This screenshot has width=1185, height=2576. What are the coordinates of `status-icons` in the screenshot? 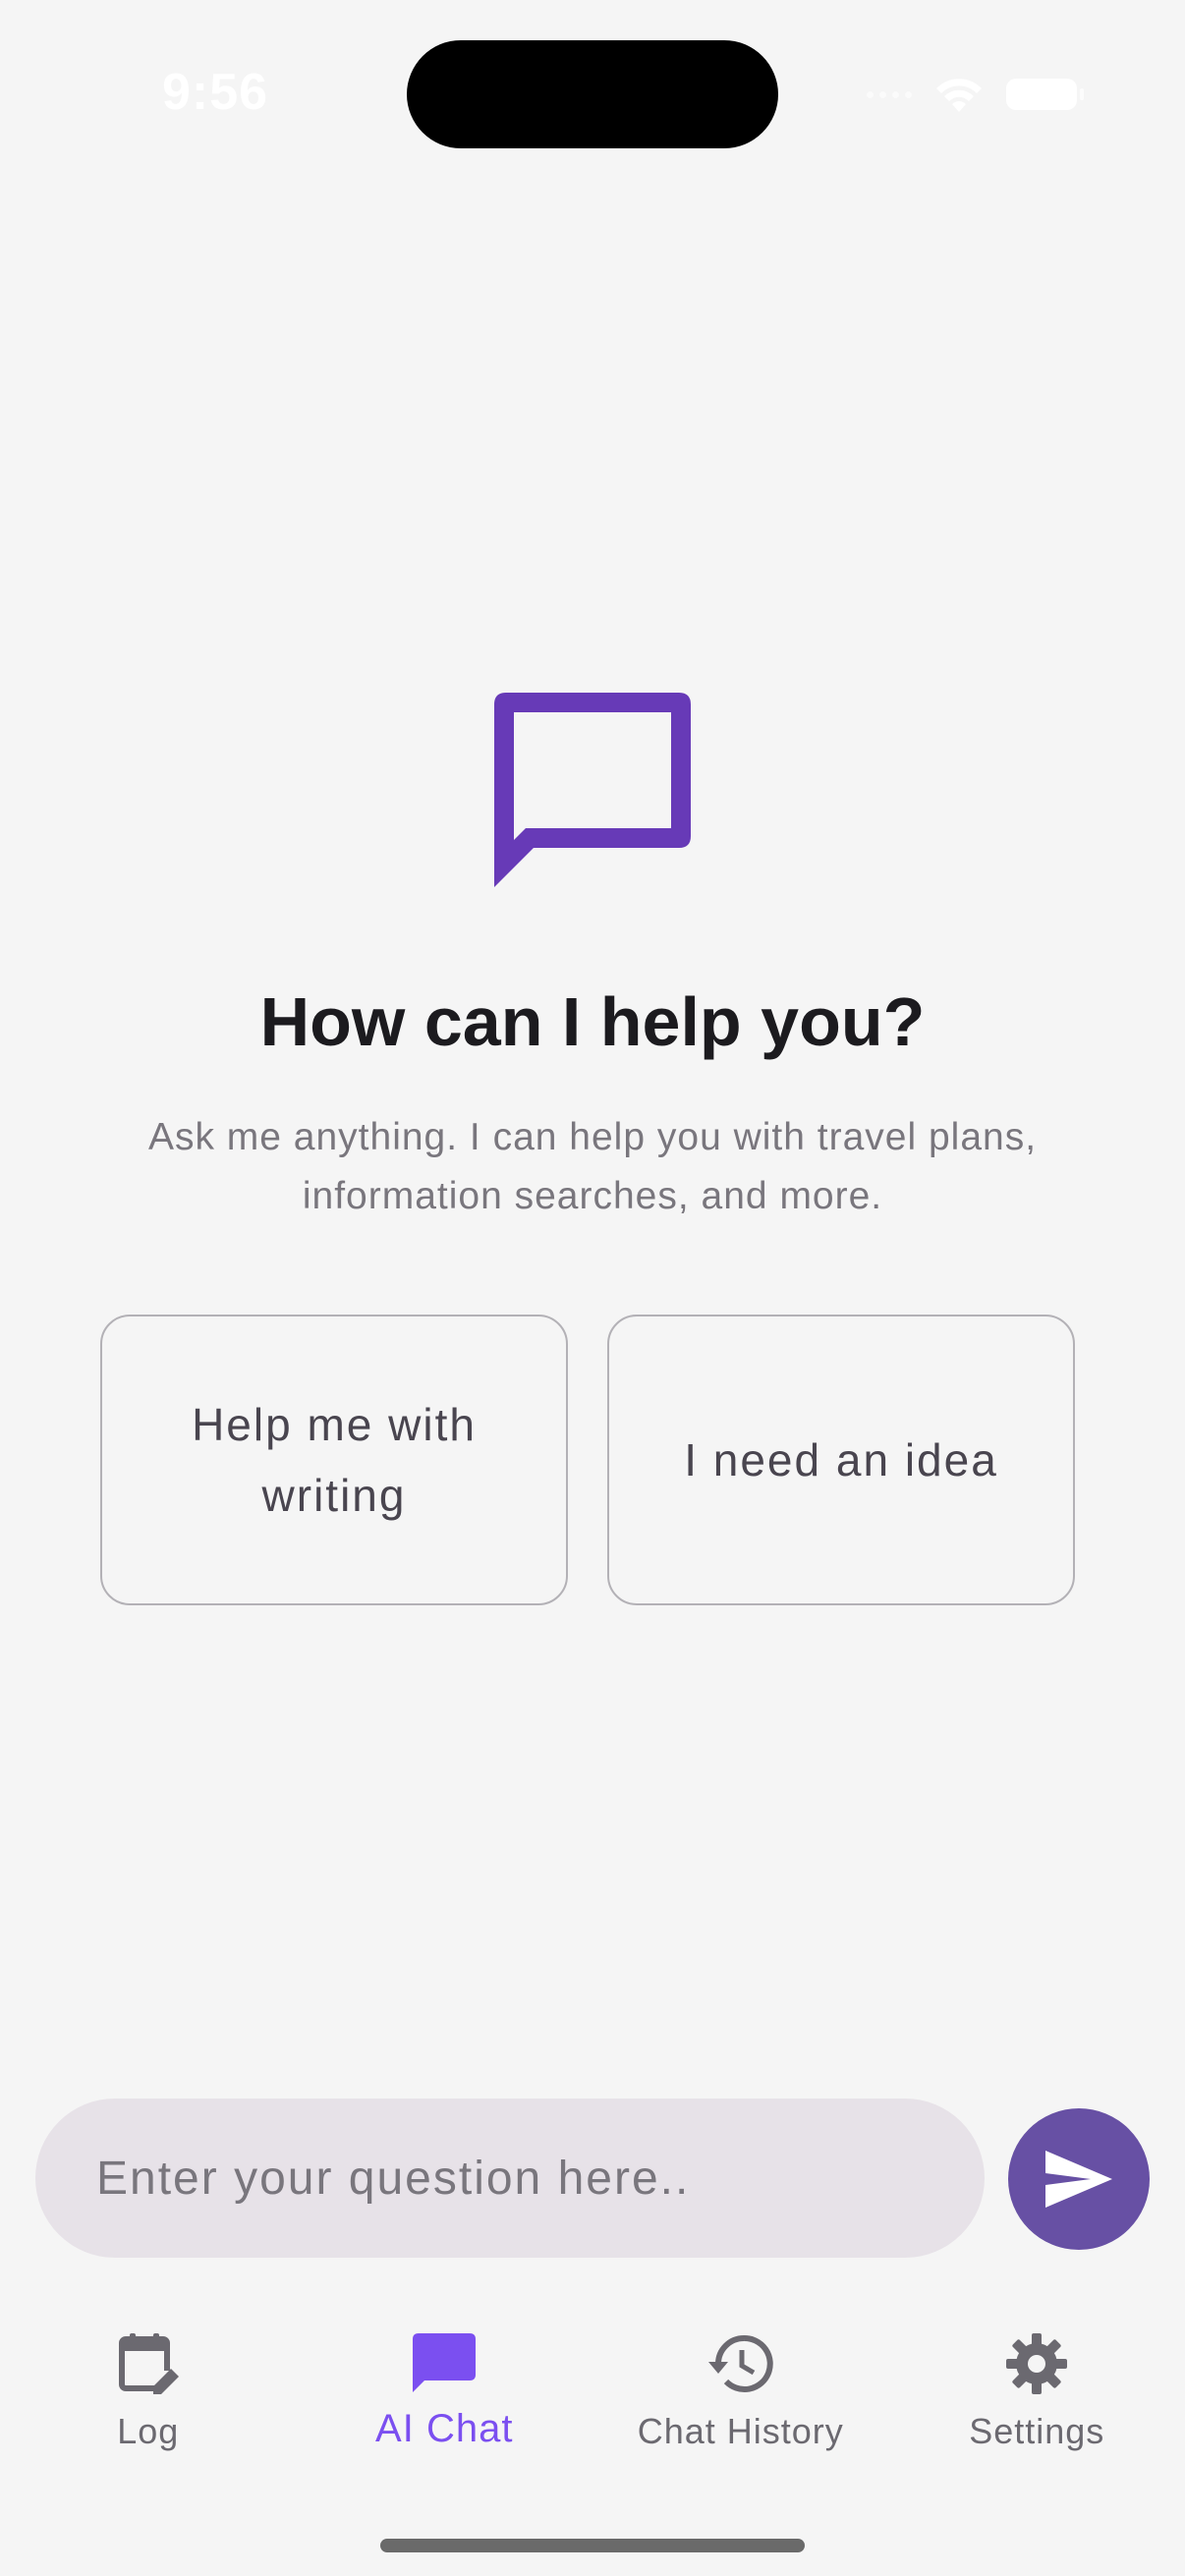 It's located at (976, 94).